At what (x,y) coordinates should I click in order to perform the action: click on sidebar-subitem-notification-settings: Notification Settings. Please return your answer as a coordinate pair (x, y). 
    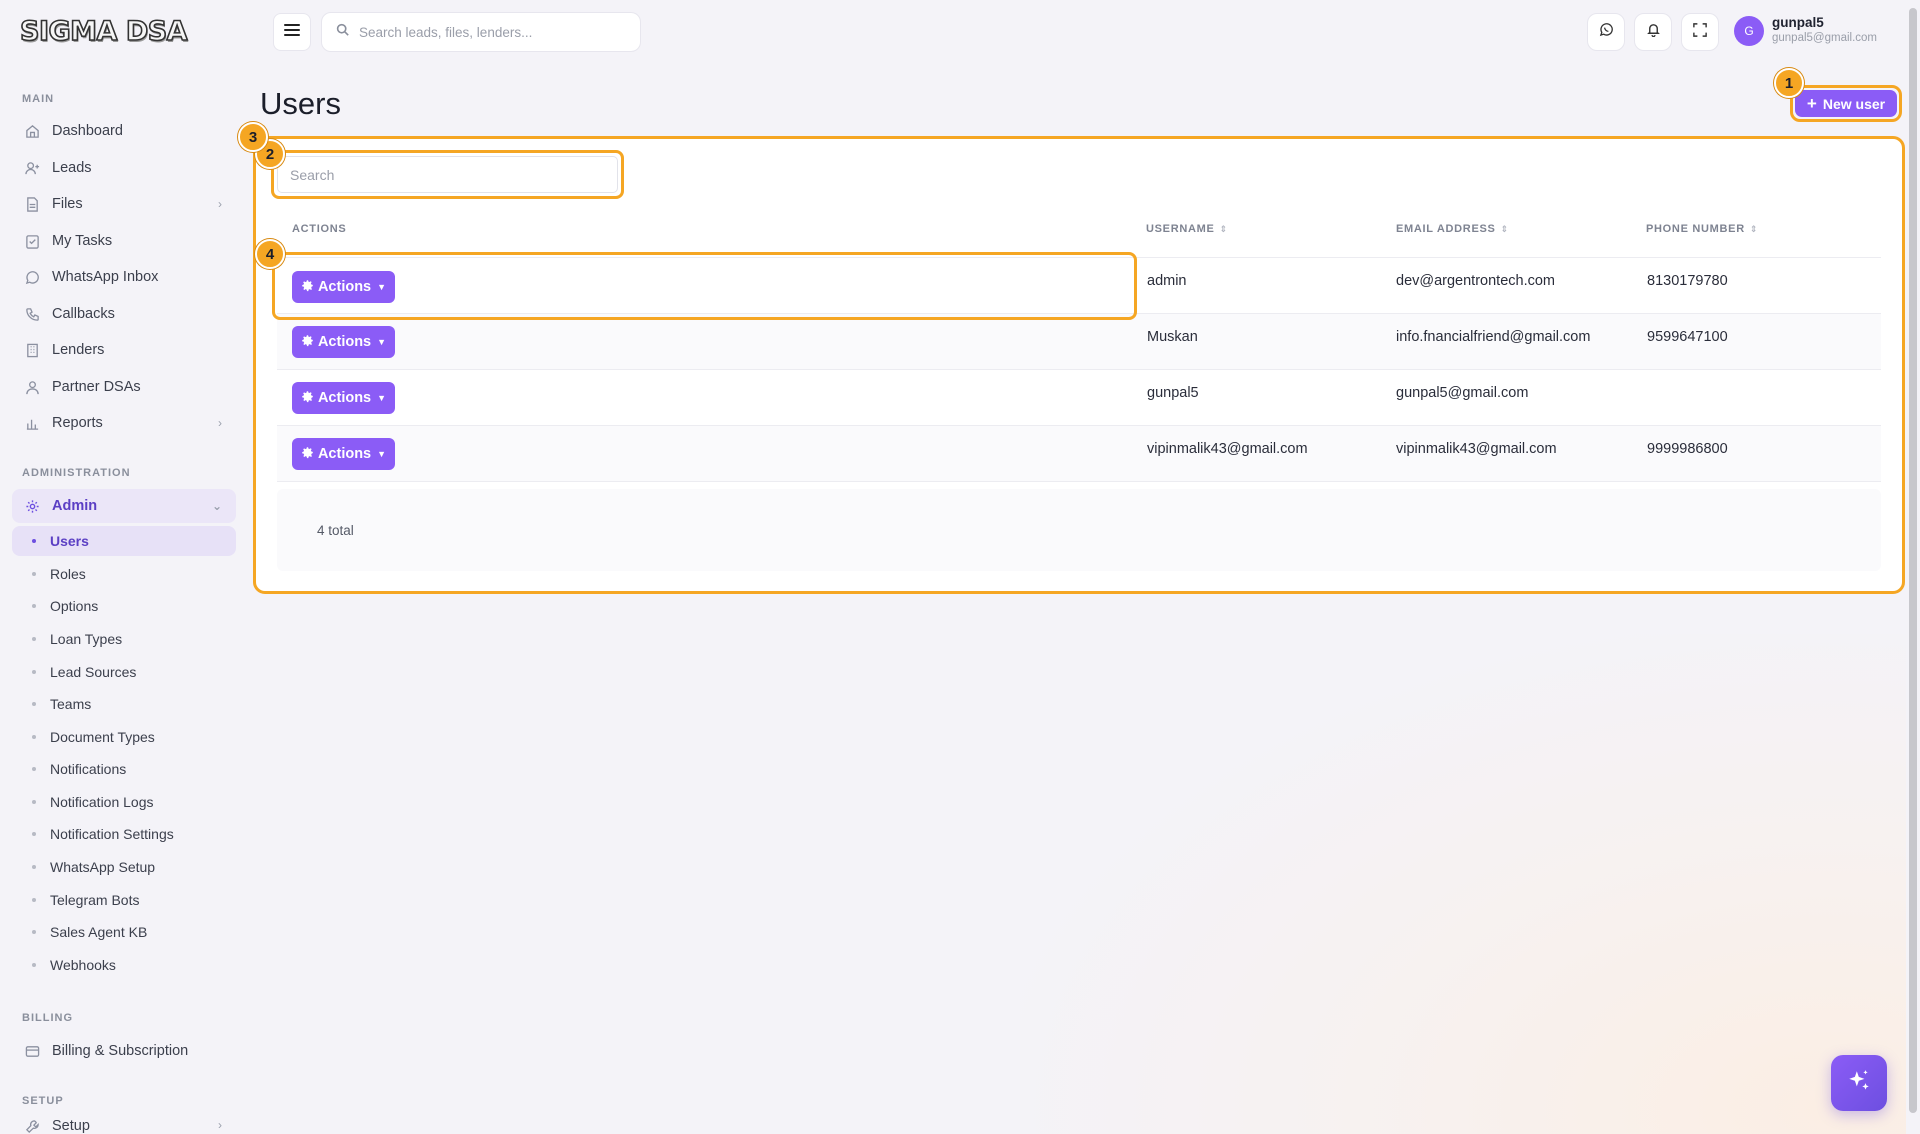
    Looking at the image, I should click on (124, 834).